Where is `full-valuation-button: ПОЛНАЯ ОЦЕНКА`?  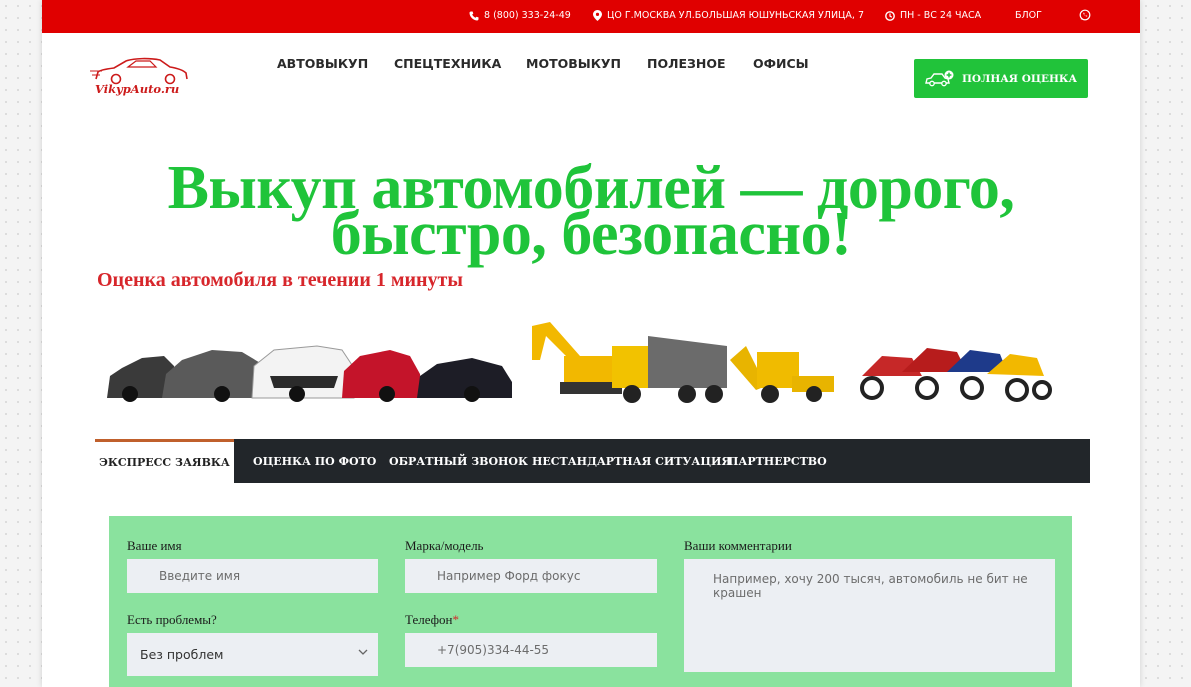 full-valuation-button: ПОЛНАЯ ОЦЕНКА is located at coordinates (1001, 78).